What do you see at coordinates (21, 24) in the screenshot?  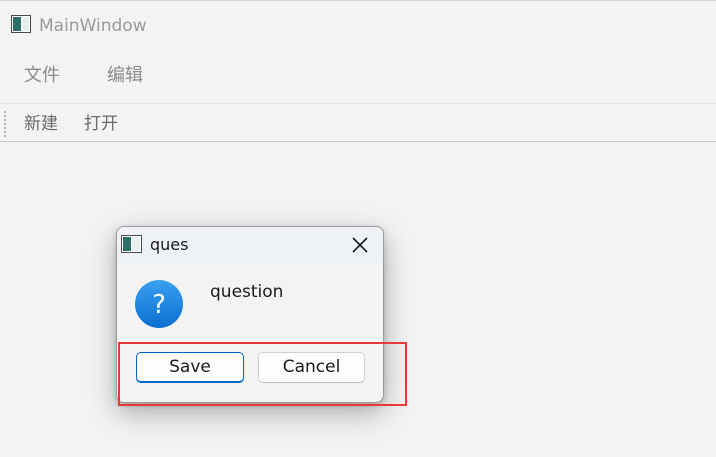 I see `app-window-icon` at bounding box center [21, 24].